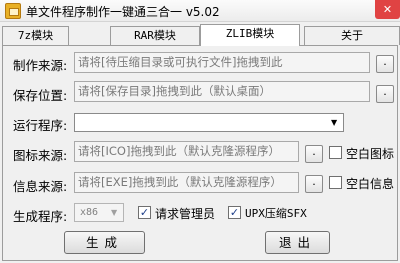 This screenshot has width=400, height=263. I want to click on tab-bar: 7z模块 RAR模块 ZLIB模块 关于, so click(200, 35).